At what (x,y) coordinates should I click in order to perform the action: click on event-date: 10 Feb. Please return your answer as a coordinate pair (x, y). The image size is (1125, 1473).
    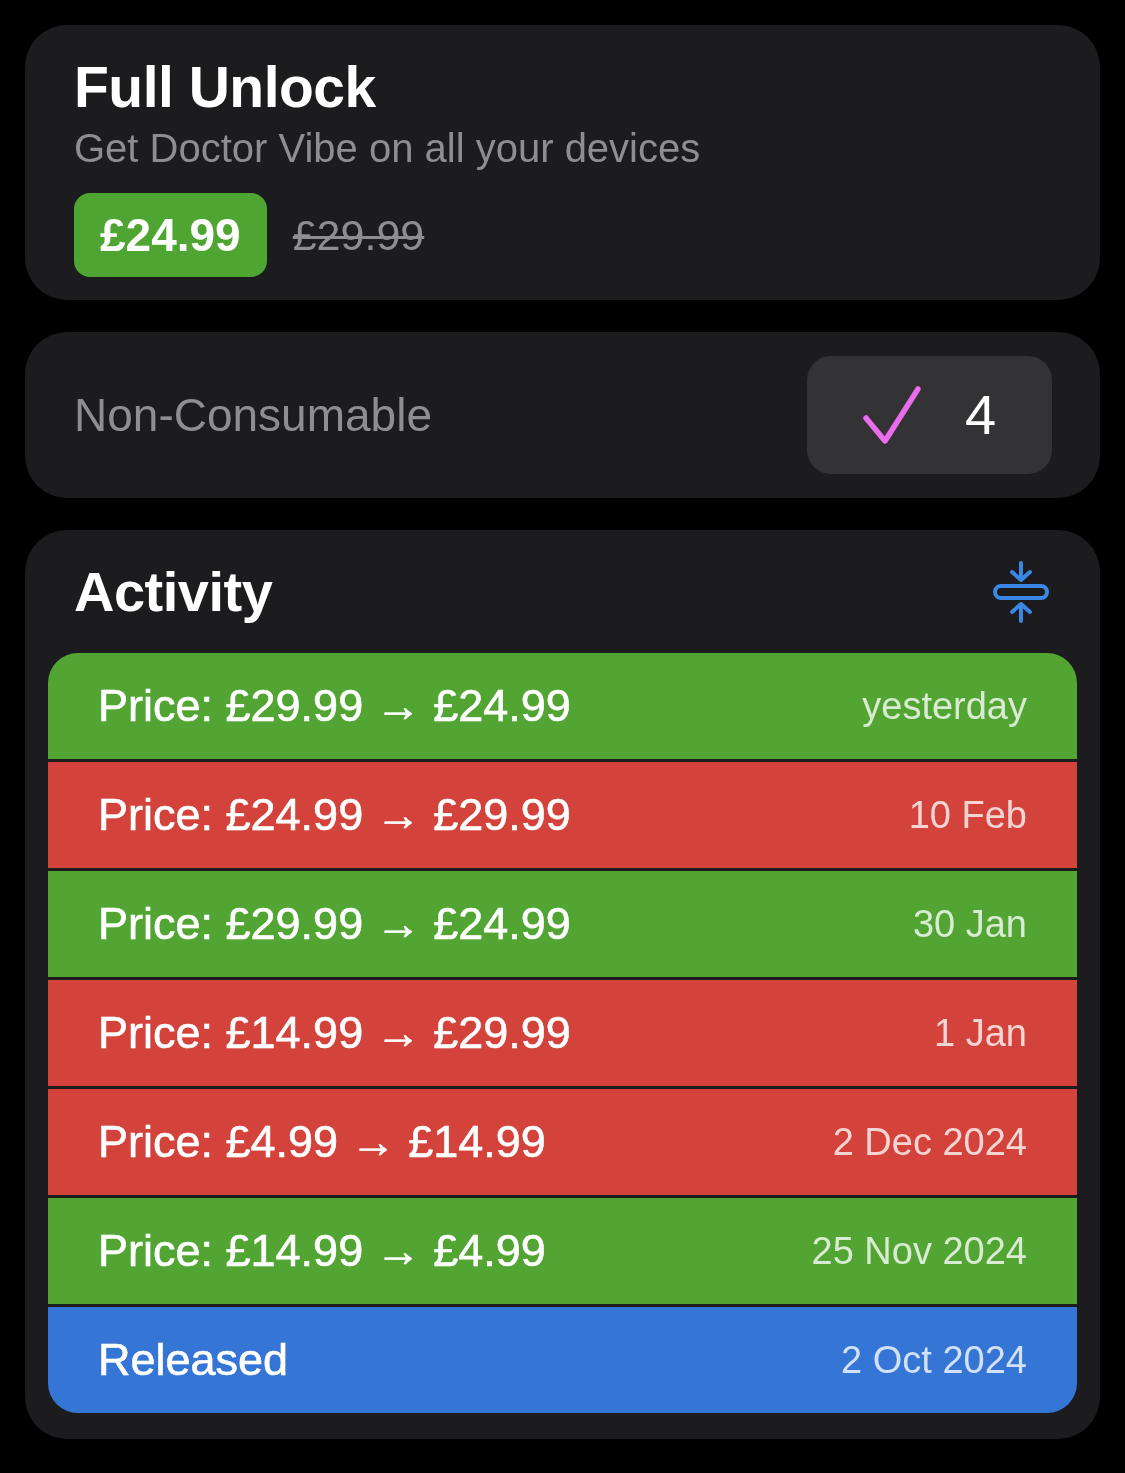
    Looking at the image, I should click on (967, 815).